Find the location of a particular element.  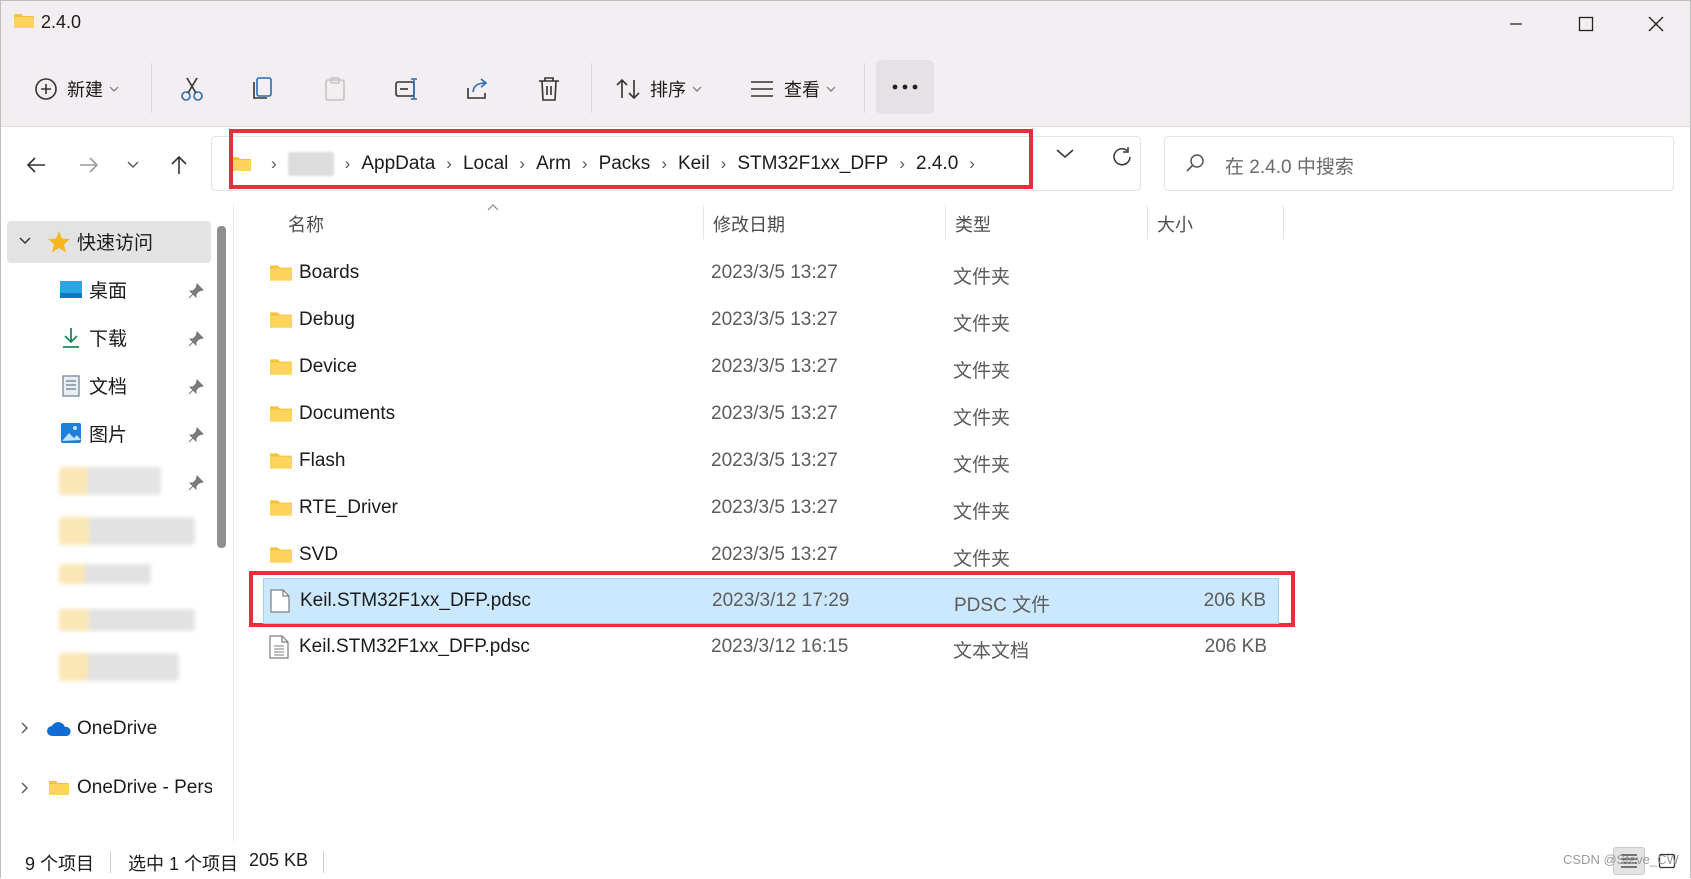

sidebar-scrollbar is located at coordinates (221, 387).